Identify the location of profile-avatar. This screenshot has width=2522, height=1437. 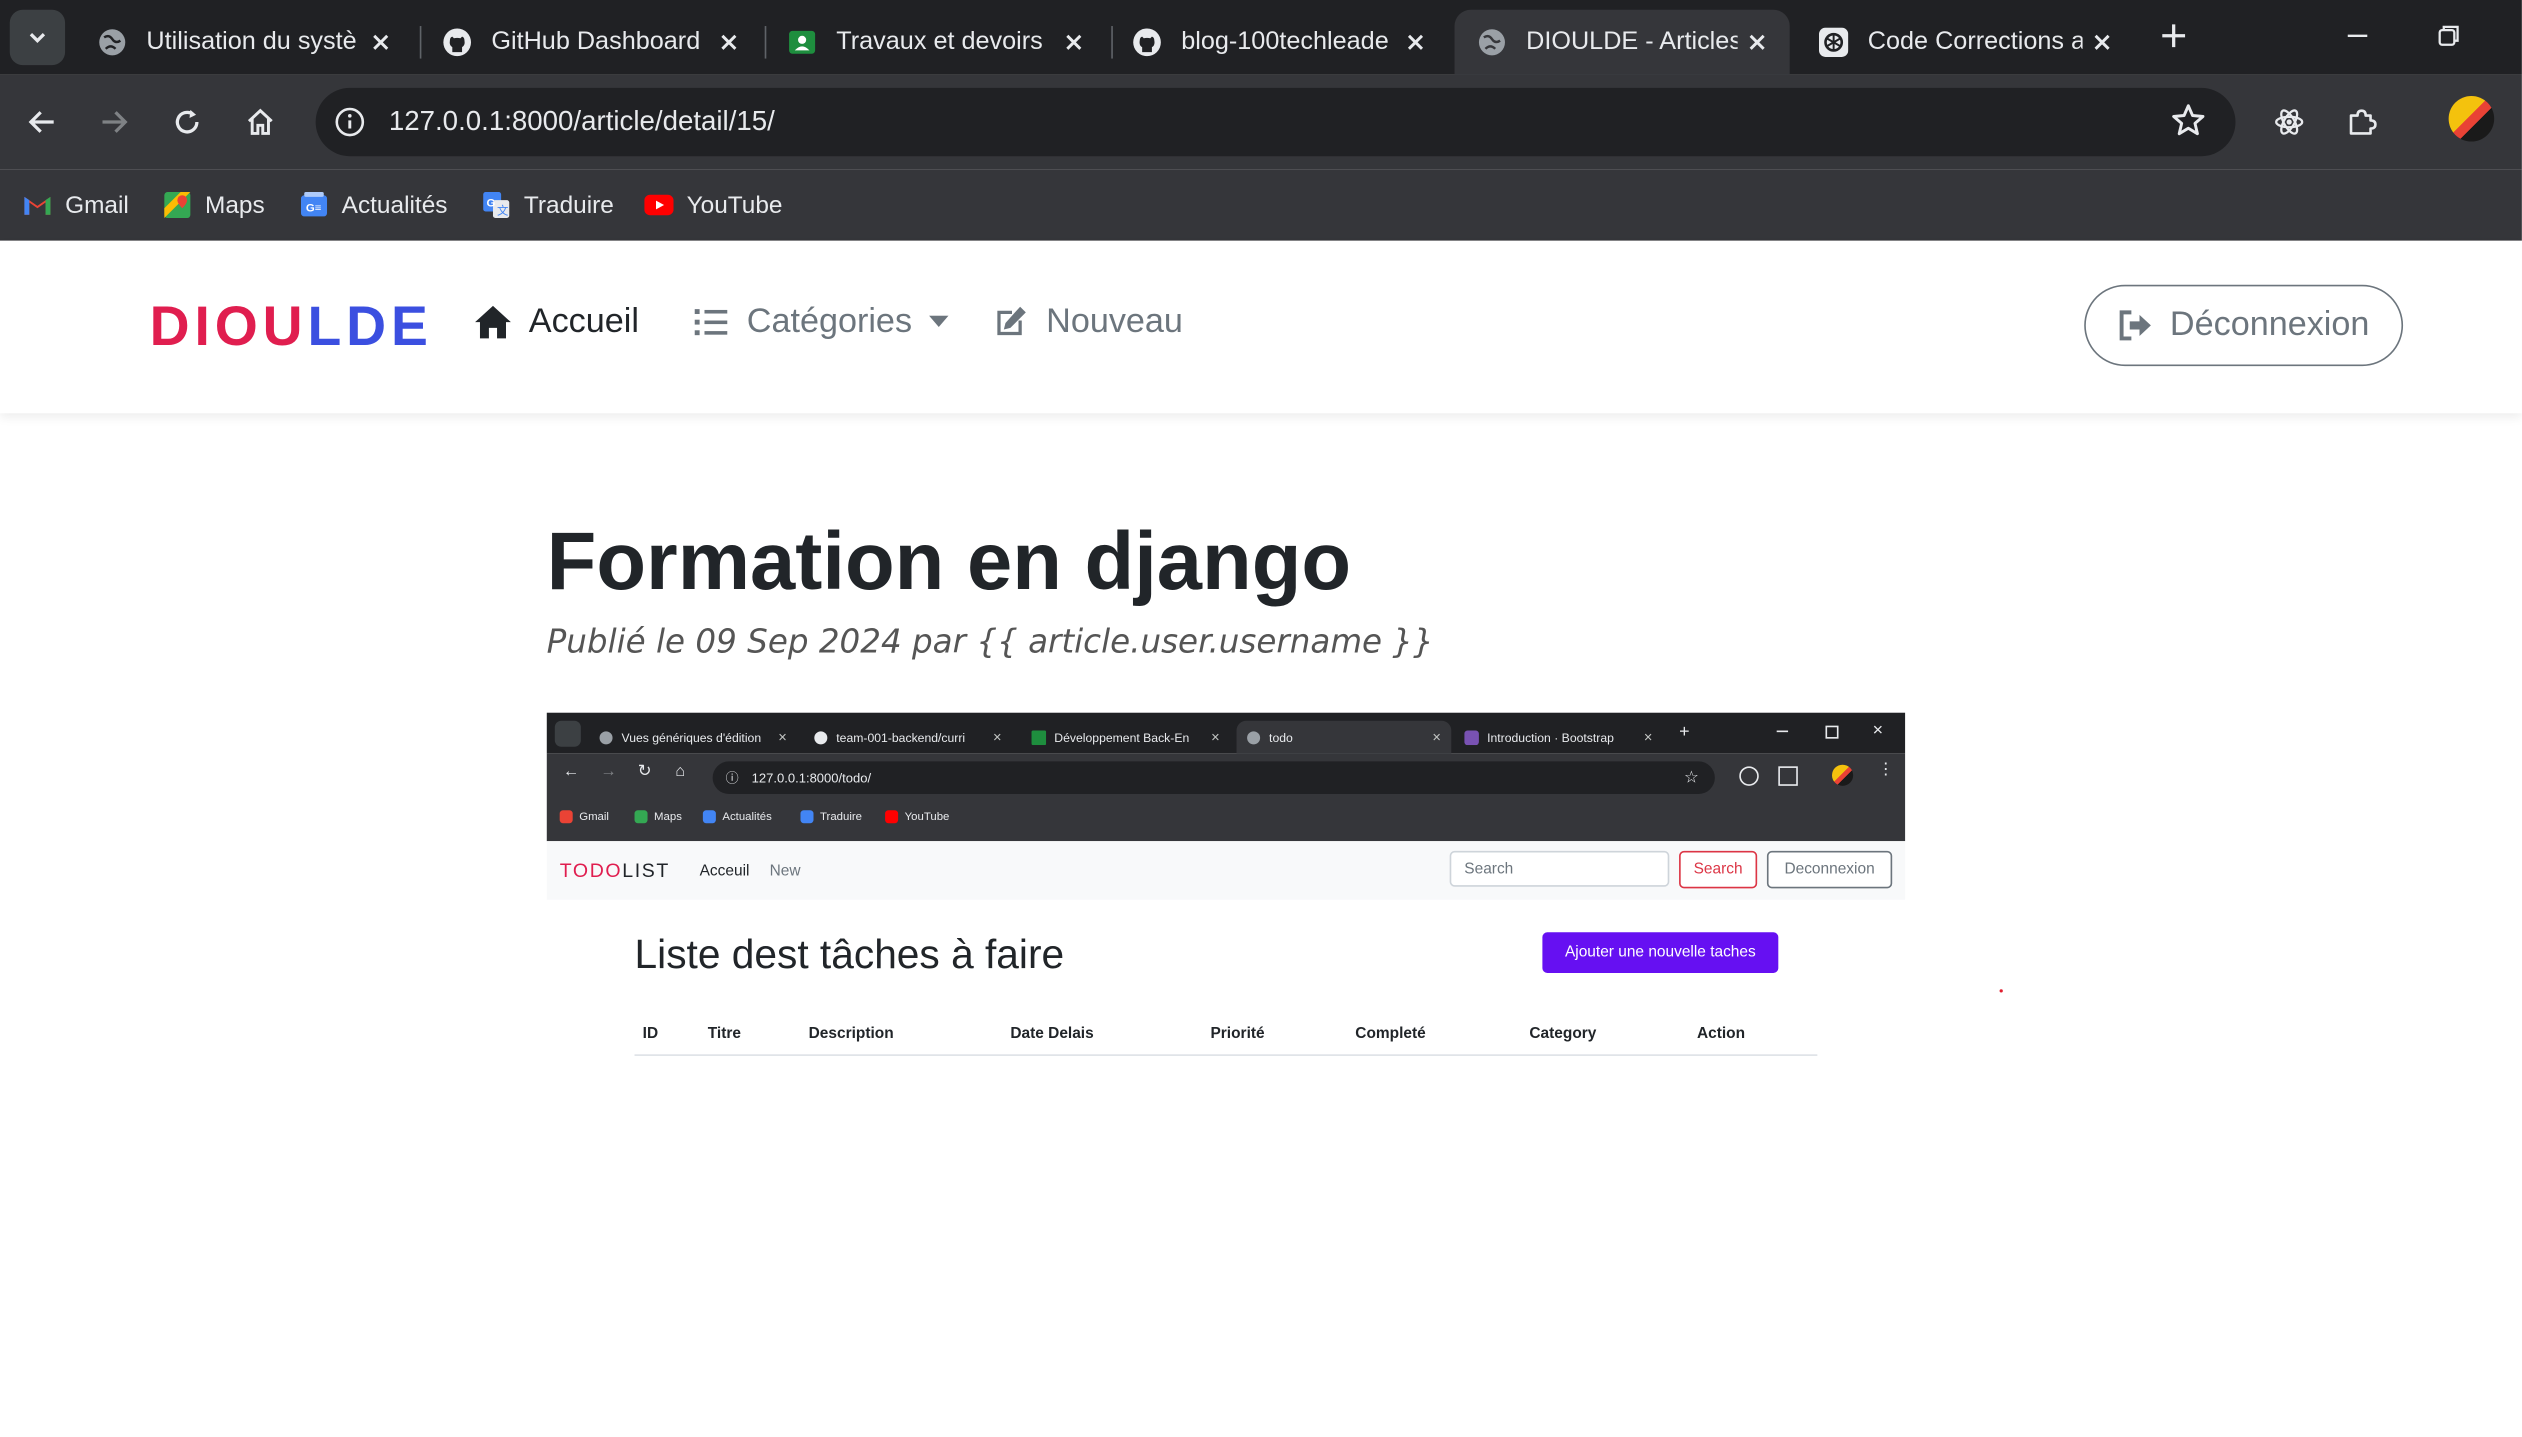
(2471, 118).